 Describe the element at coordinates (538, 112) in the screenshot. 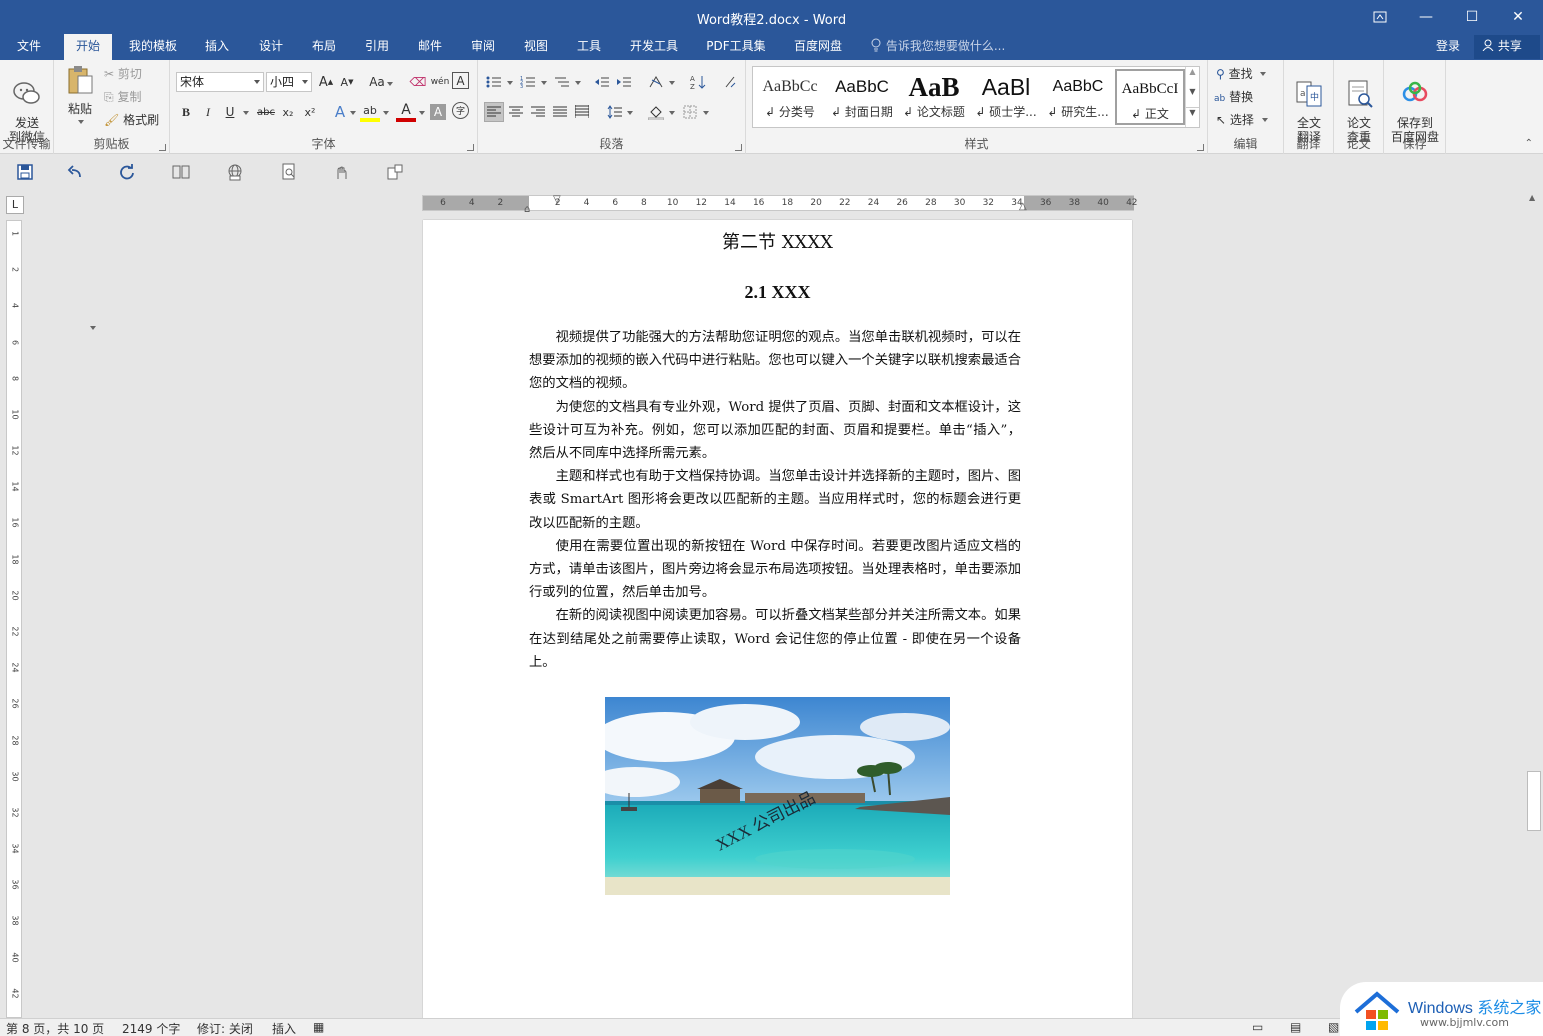

I see `align-right-button` at that location.